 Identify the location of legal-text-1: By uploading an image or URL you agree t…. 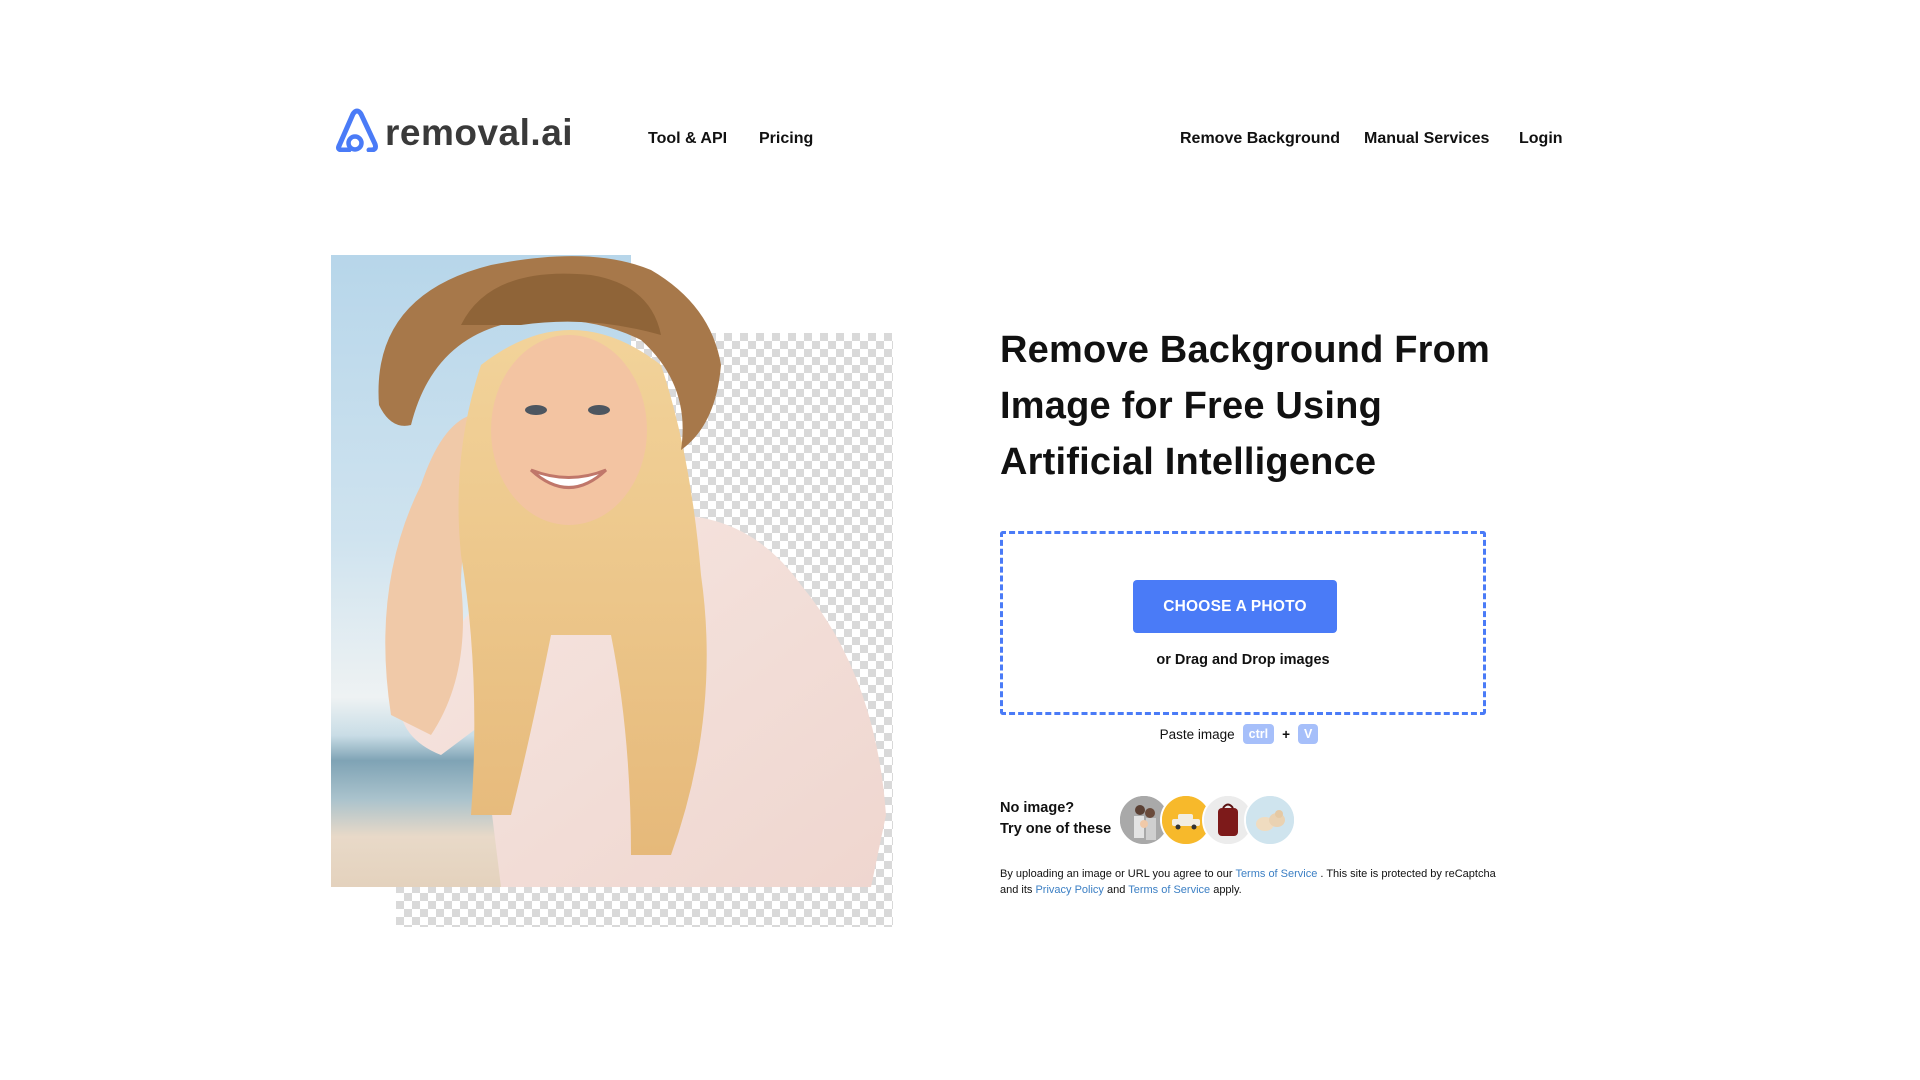
(1118, 874).